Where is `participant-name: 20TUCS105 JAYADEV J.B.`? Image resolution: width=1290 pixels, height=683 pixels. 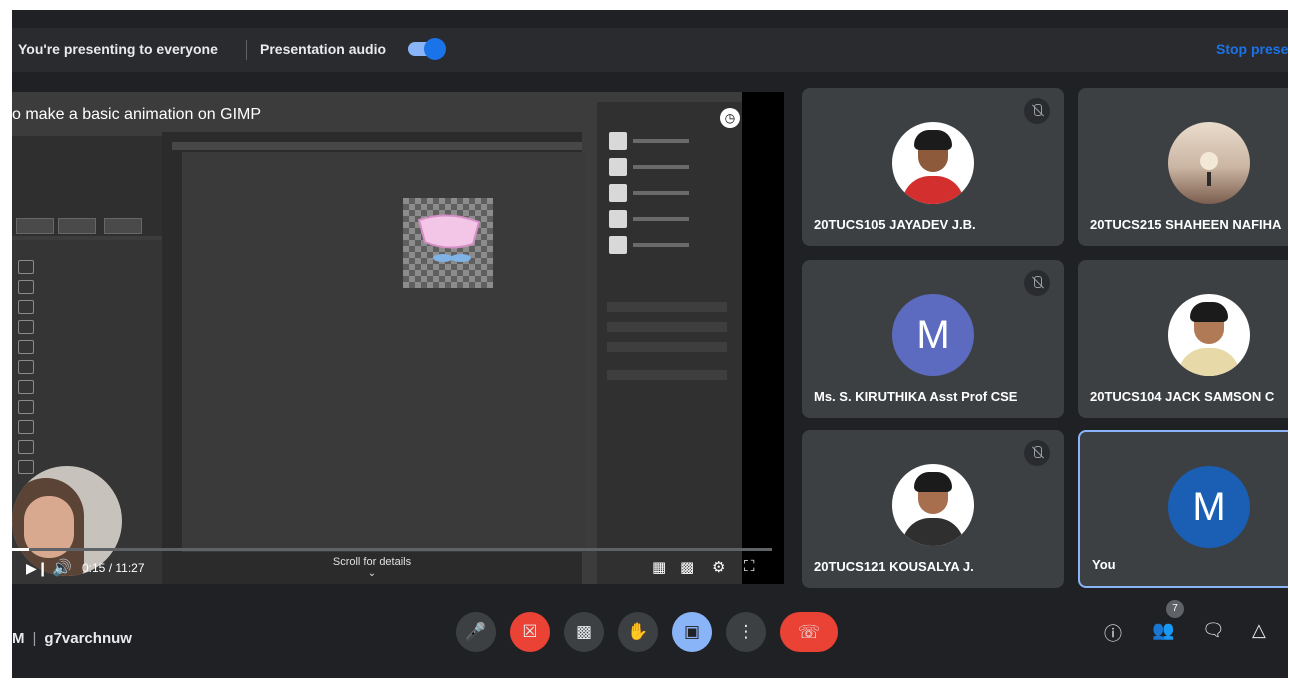
participant-name: 20TUCS105 JAYADEV J.B. is located at coordinates (895, 224).